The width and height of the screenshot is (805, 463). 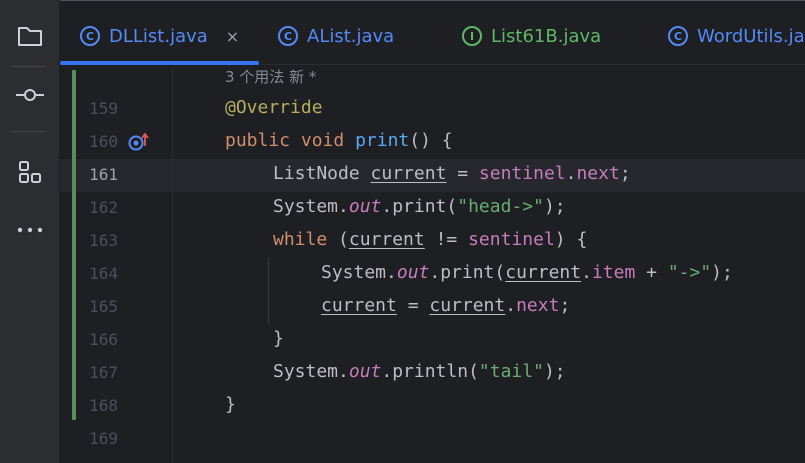 I want to click on line-number: 159, so click(x=103, y=108).